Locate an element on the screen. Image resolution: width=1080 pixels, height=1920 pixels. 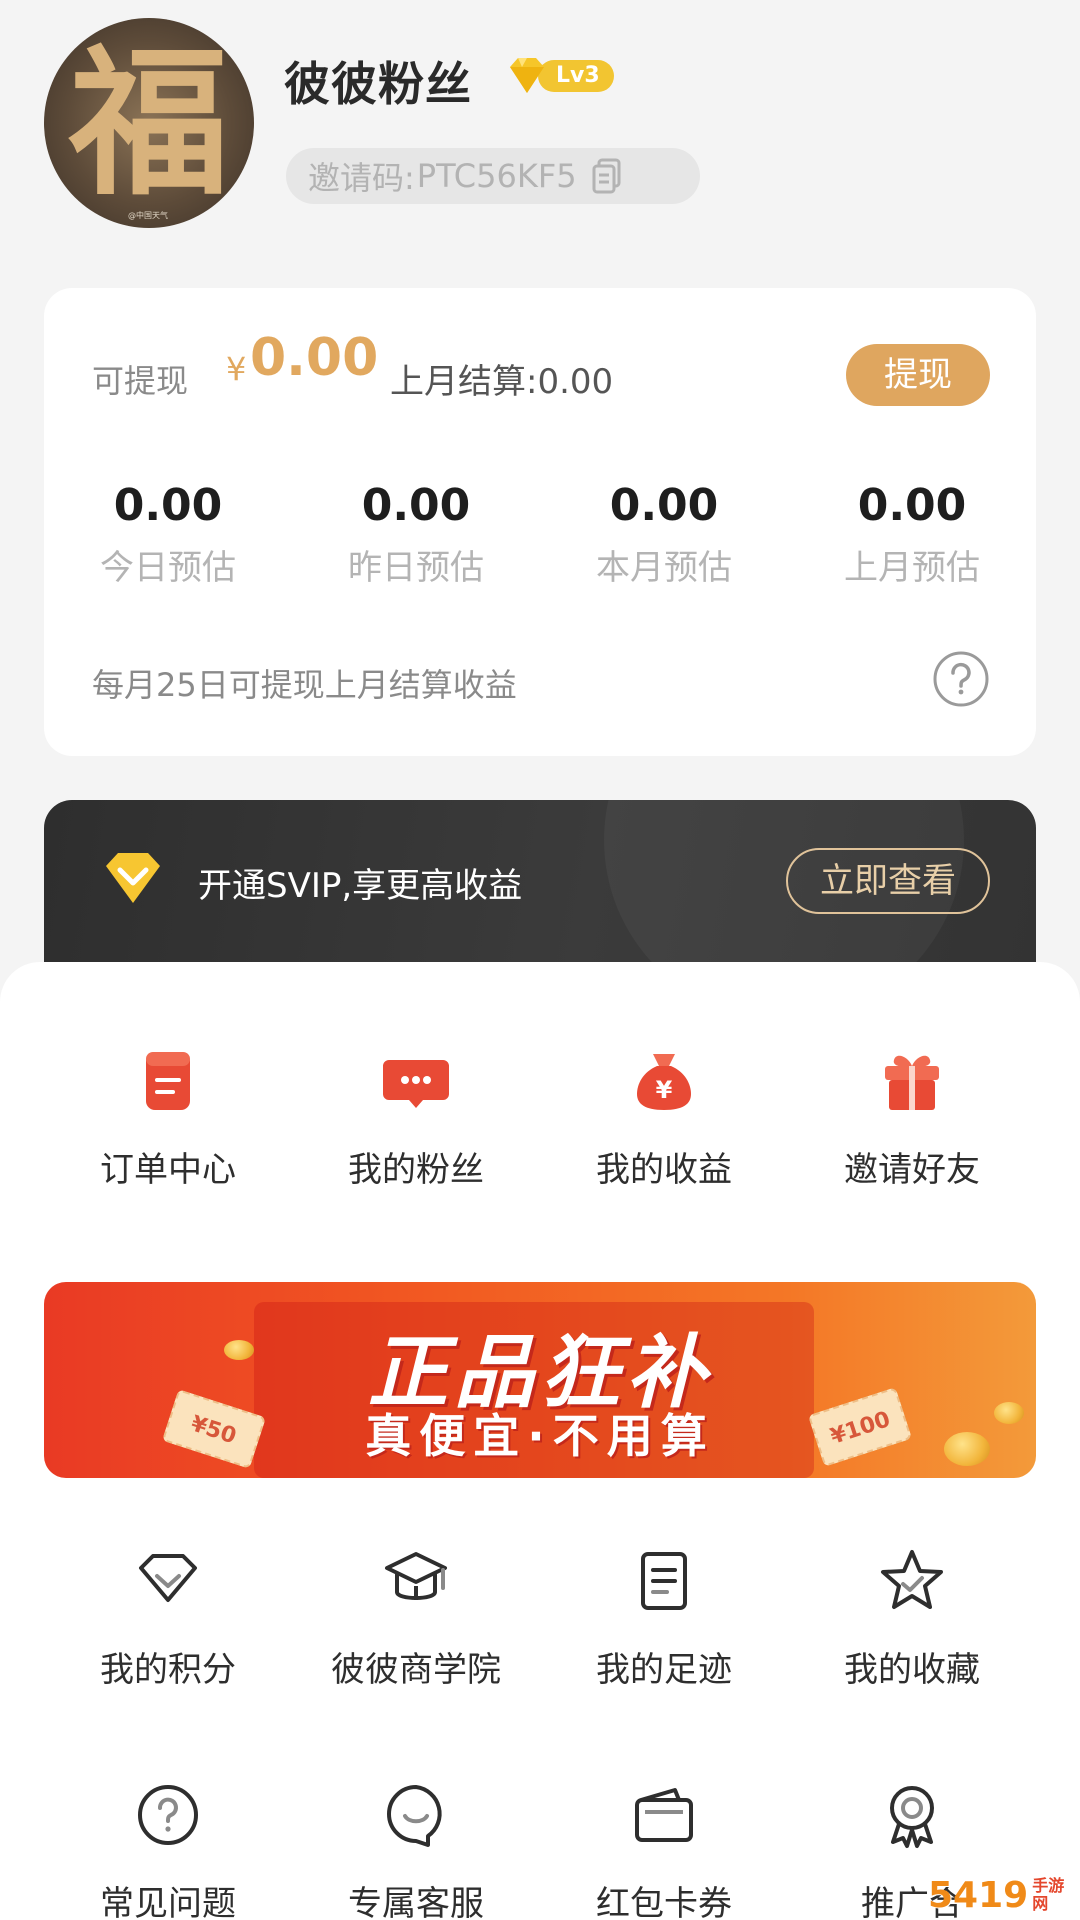
copy-icon is located at coordinates (607, 176).